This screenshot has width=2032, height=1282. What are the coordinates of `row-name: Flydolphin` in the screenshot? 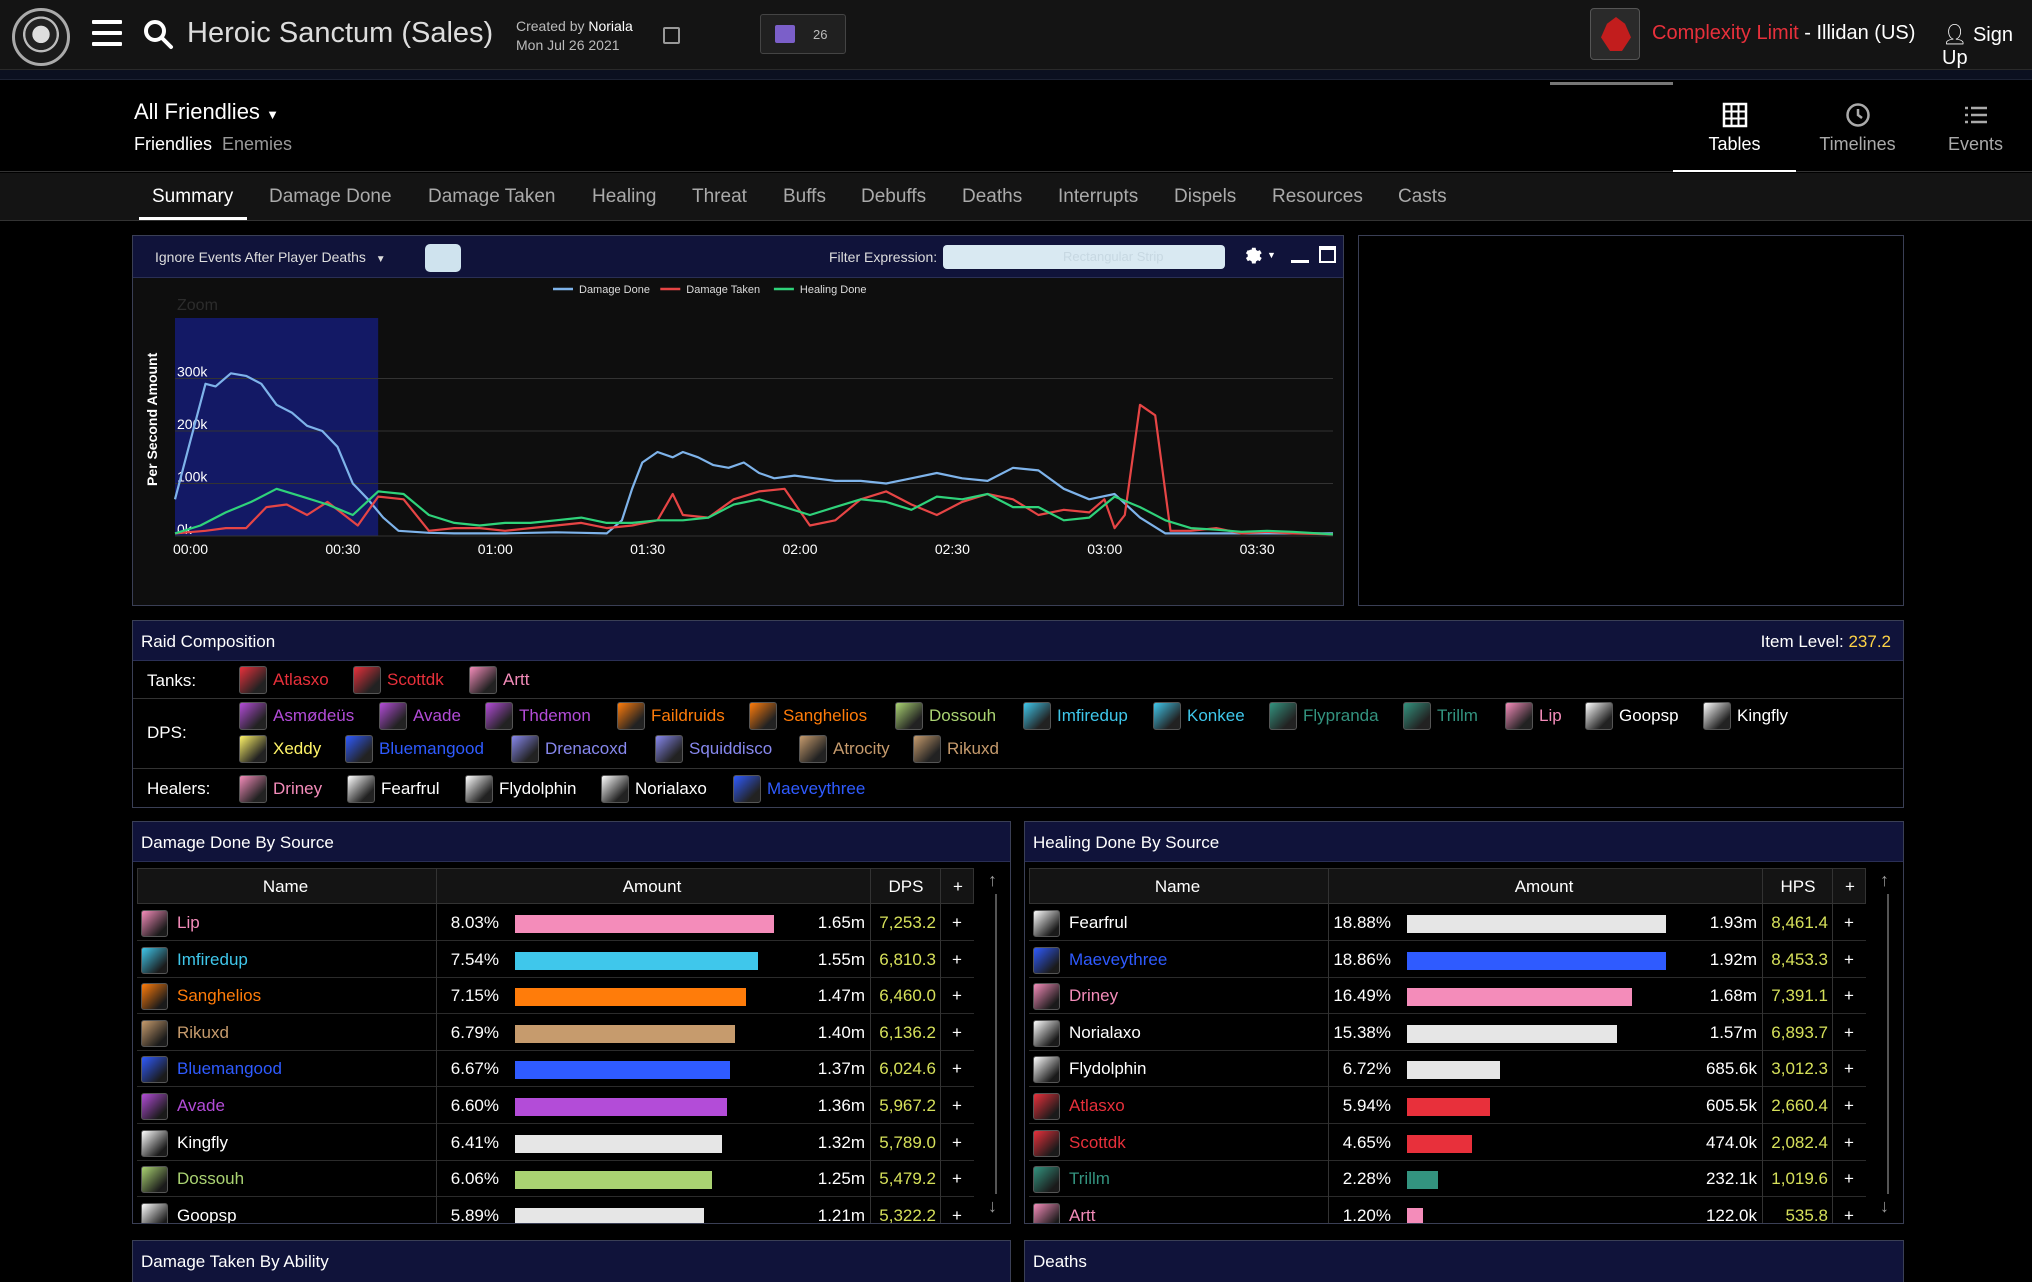 It's located at (1108, 1069).